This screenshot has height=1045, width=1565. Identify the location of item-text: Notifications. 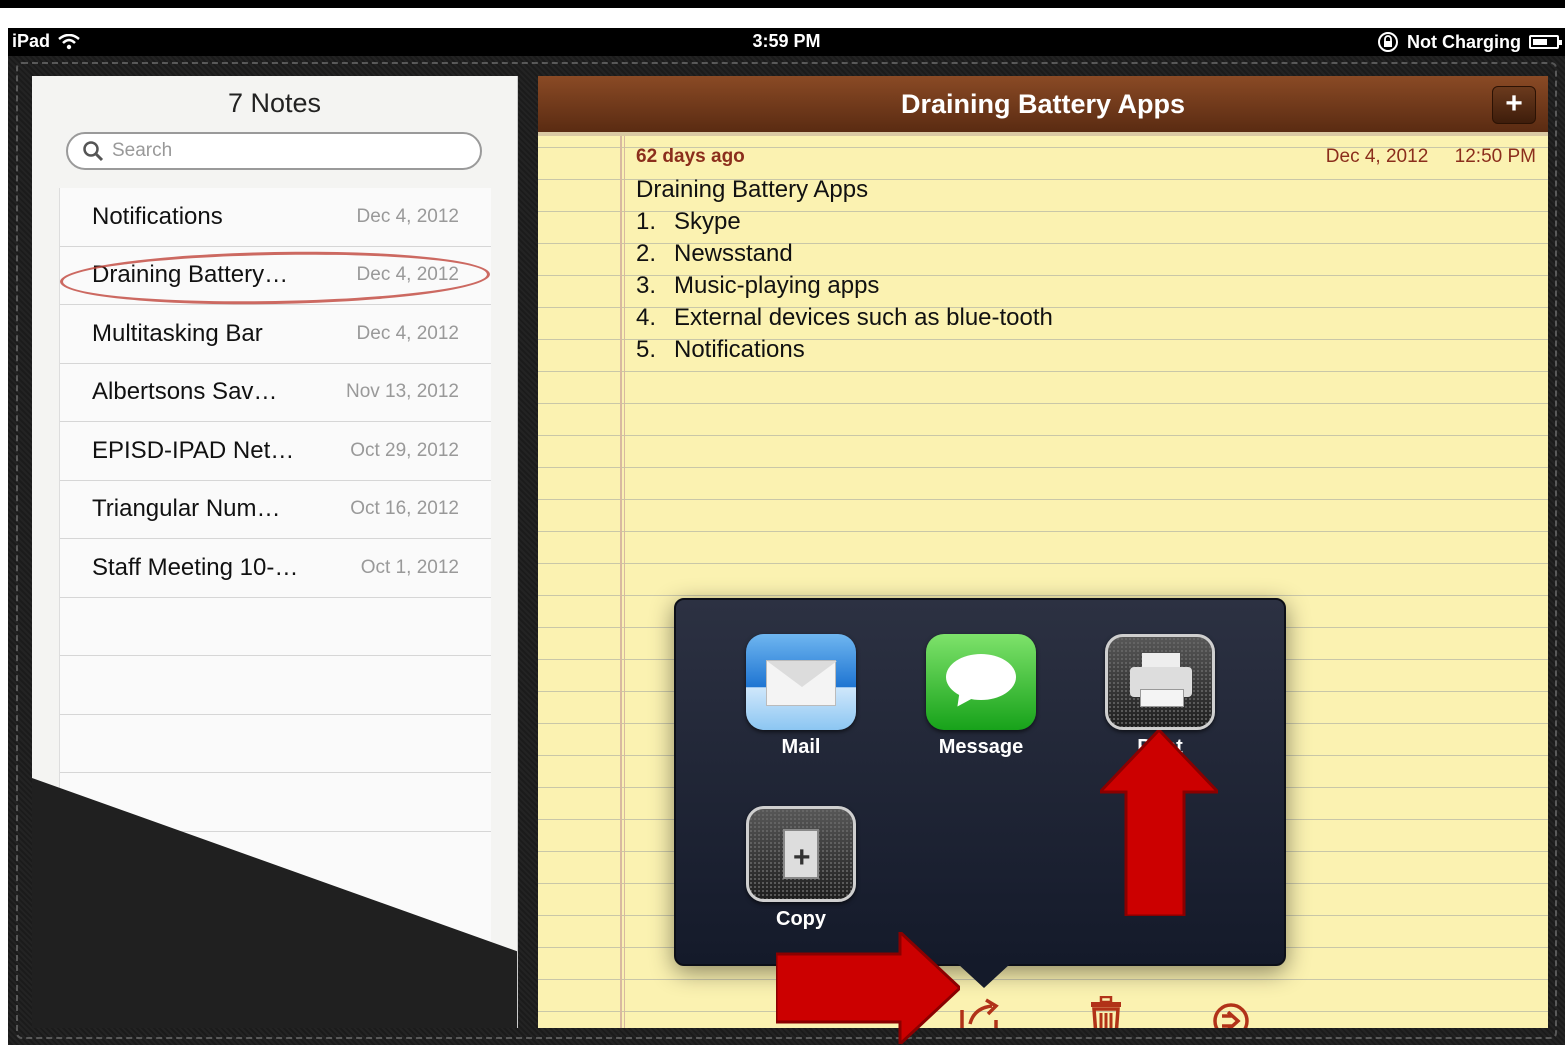
(739, 349).